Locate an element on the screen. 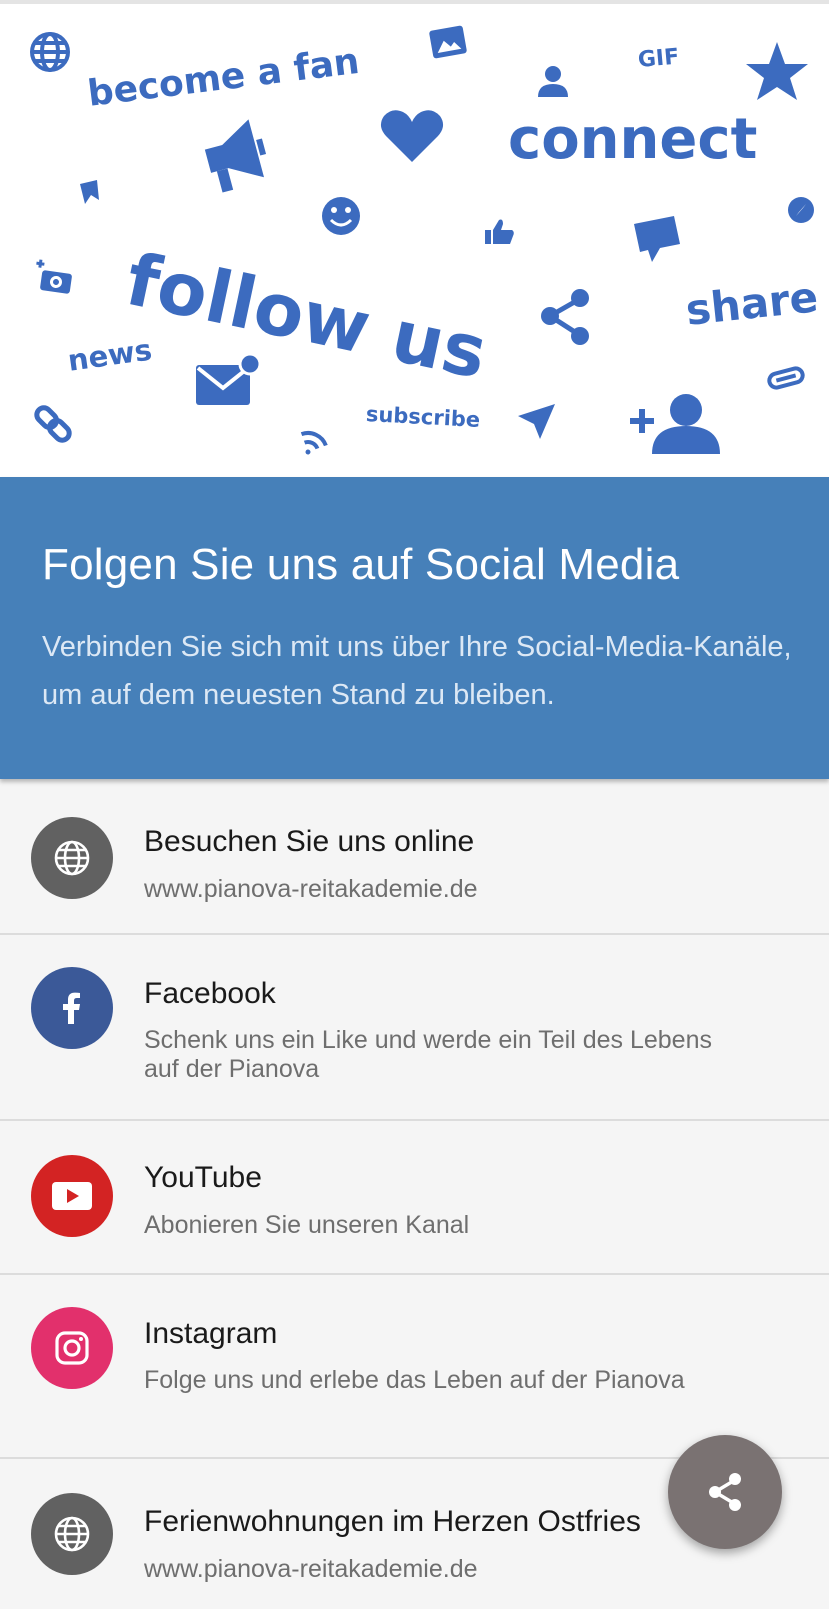  facebook-icon is located at coordinates (71, 1008).